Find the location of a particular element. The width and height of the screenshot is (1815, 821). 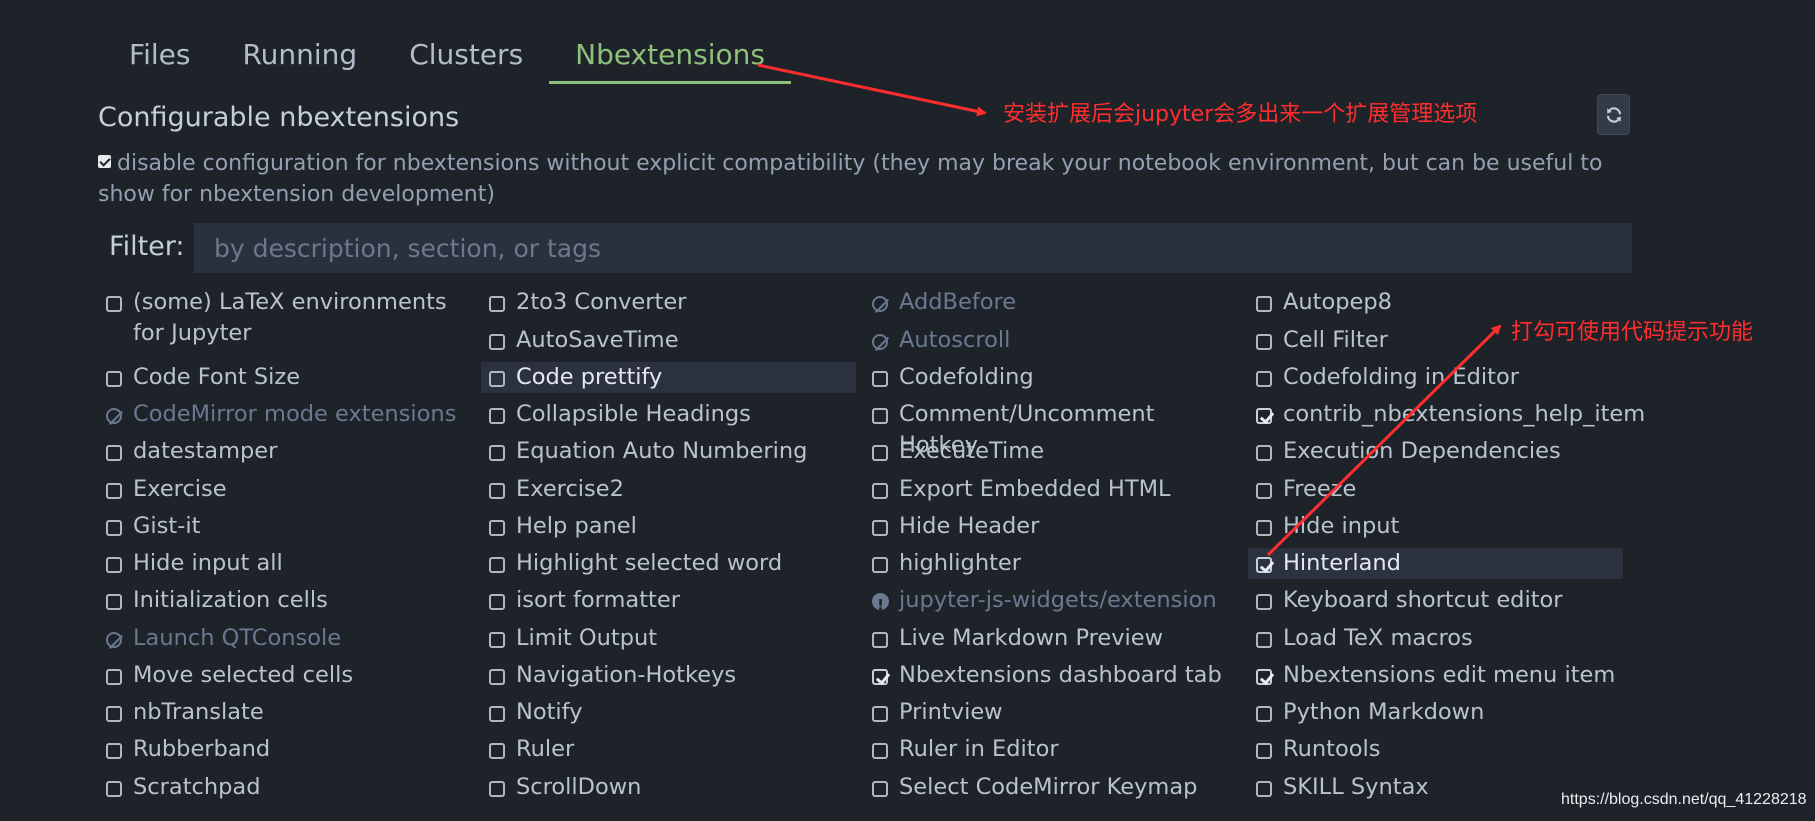

extension-item: isort formatter is located at coordinates (668, 600).